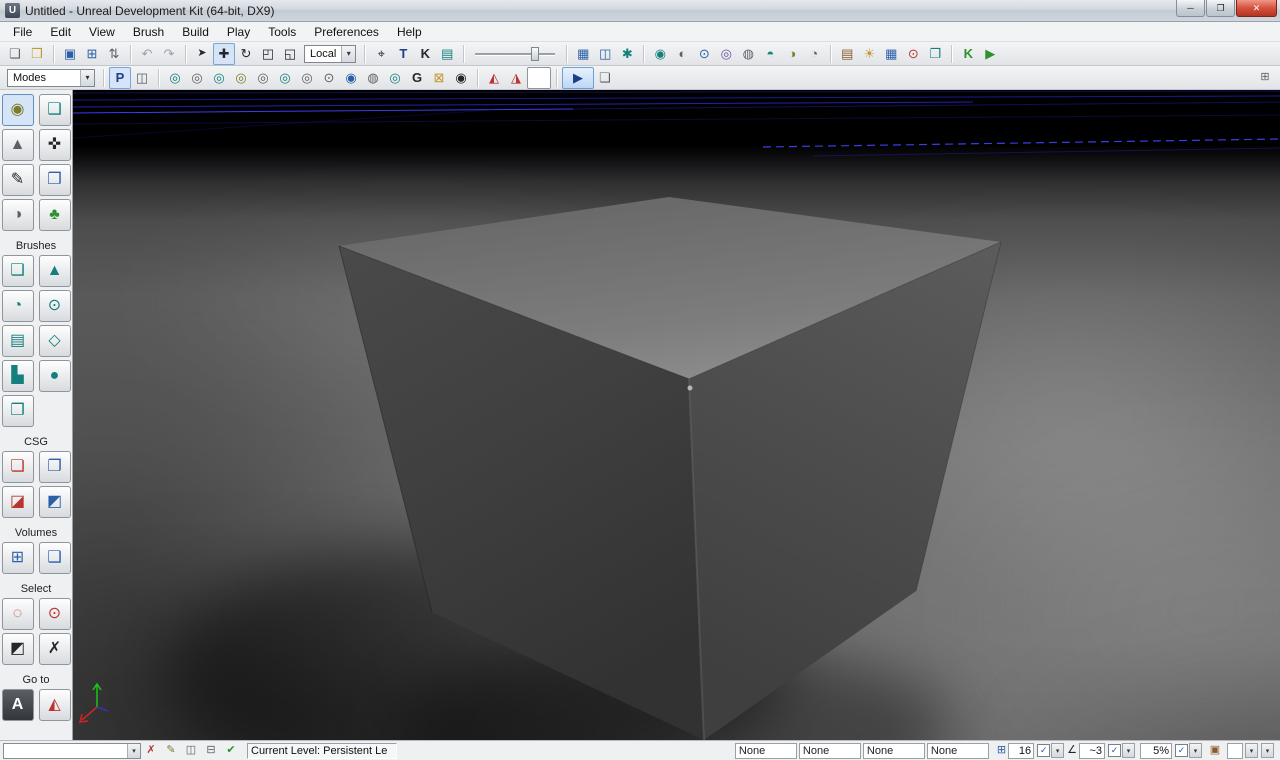 The width and height of the screenshot is (1280, 760). I want to click on game-view-button: G, so click(417, 78).